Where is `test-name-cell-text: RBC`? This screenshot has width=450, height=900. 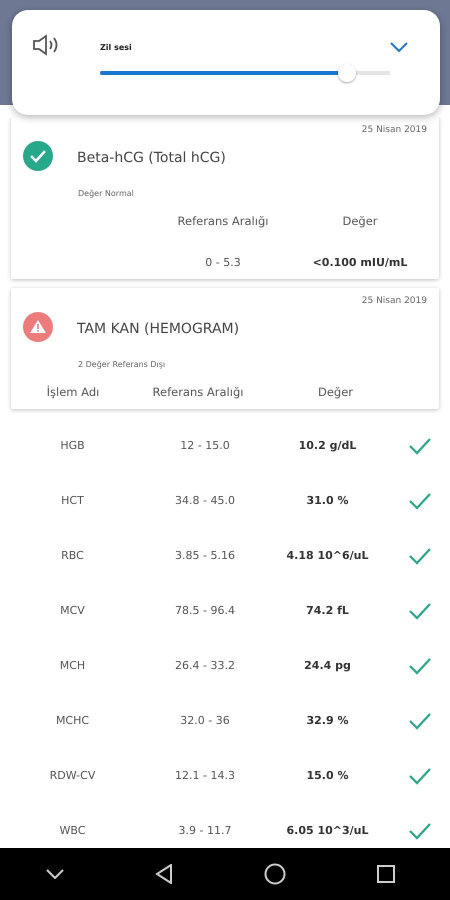
test-name-cell-text: RBC is located at coordinates (72, 555).